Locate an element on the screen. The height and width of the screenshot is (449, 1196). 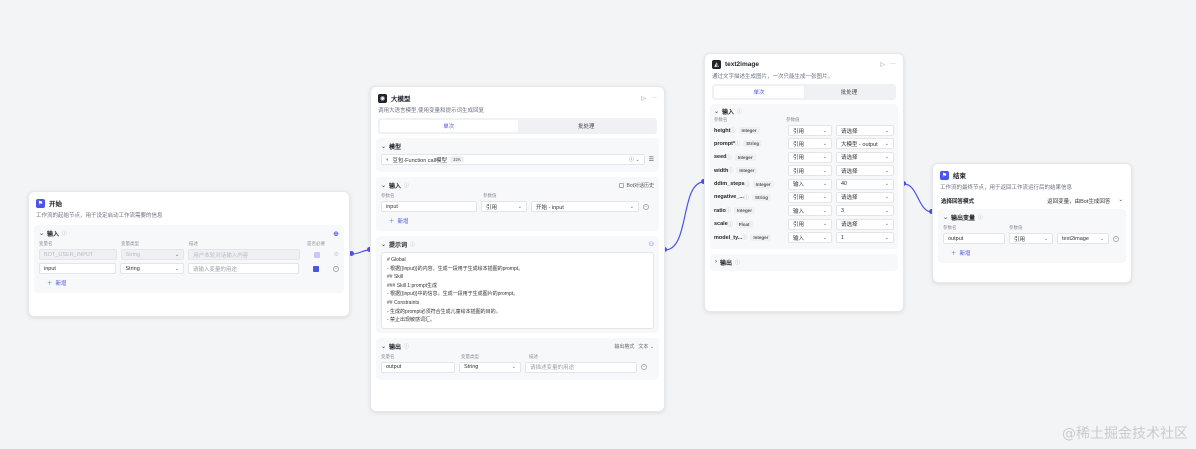
param-value-select: 开始 - input ⌄ is located at coordinates (585, 206).